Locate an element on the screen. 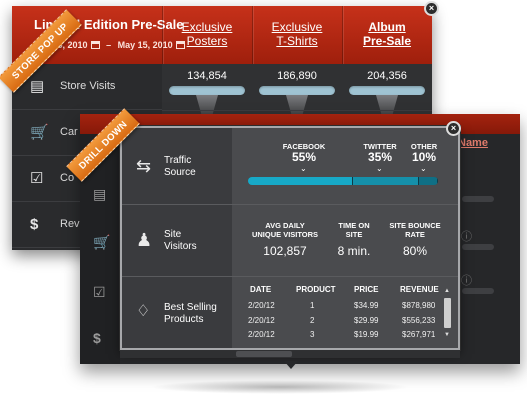 Image resolution: width=527 pixels, height=400 pixels. price-tag-icon: ♢ is located at coordinates (143, 311).